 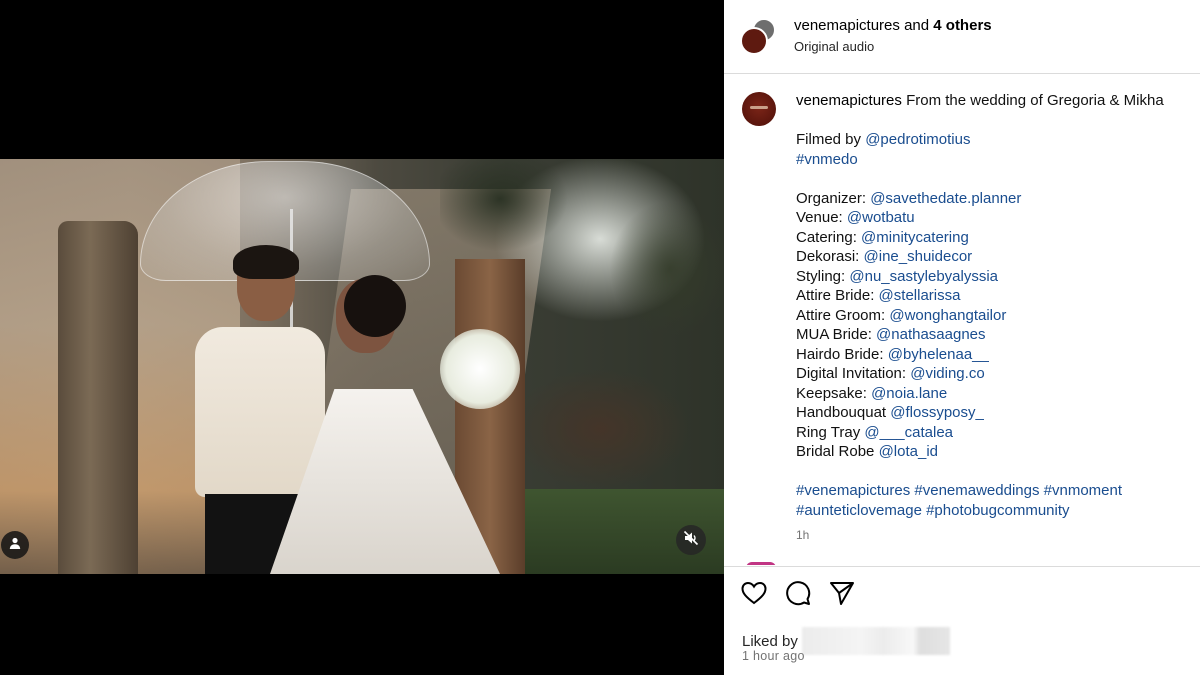 I want to click on hashtag-link: #vnmedo, so click(x=827, y=159).